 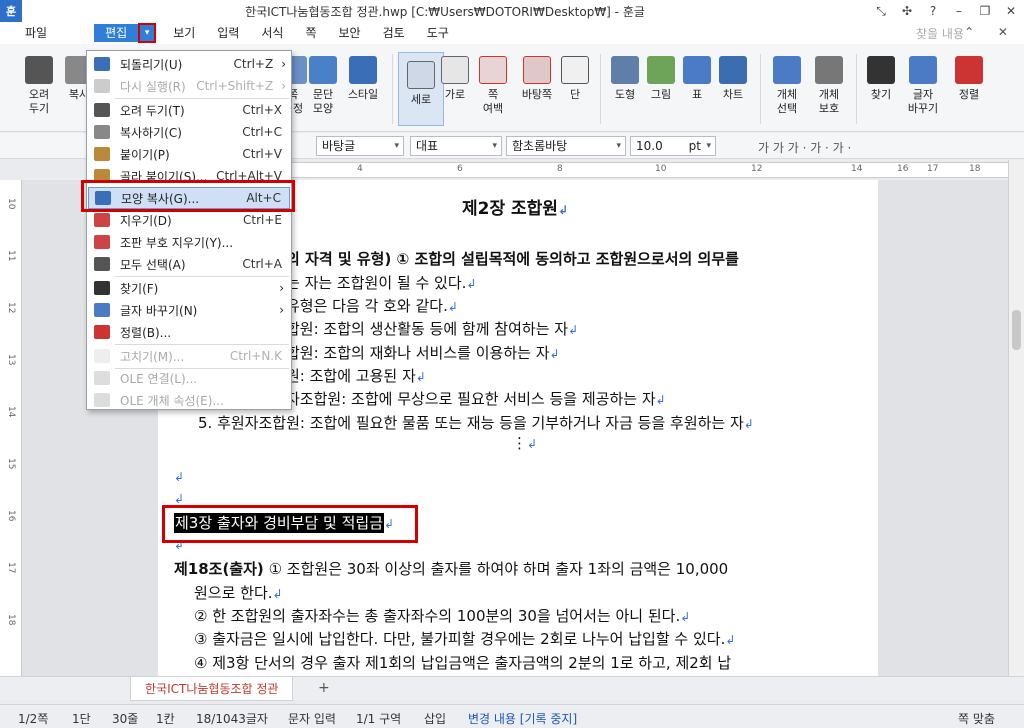 I want to click on find-item: 찾기(F) ›, so click(x=189, y=288).